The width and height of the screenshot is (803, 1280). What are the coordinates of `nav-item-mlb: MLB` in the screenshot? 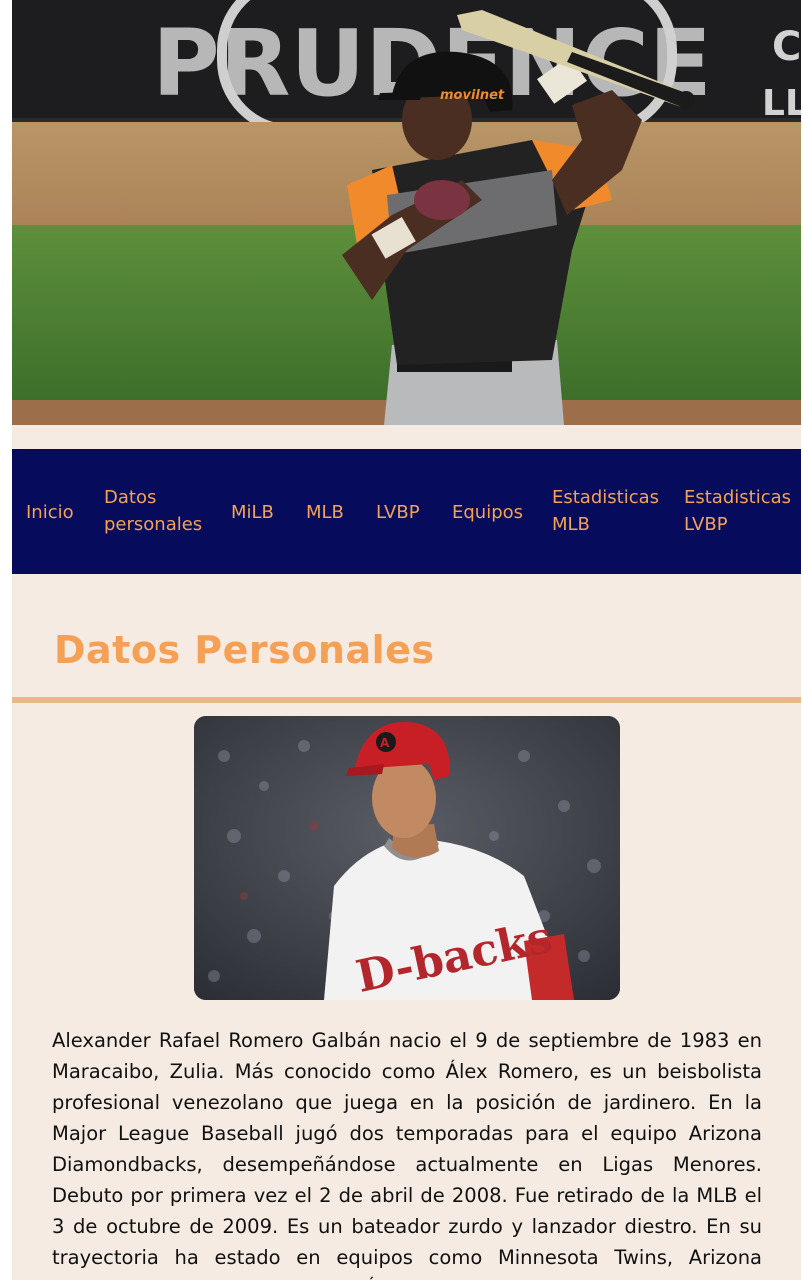 It's located at (325, 512).